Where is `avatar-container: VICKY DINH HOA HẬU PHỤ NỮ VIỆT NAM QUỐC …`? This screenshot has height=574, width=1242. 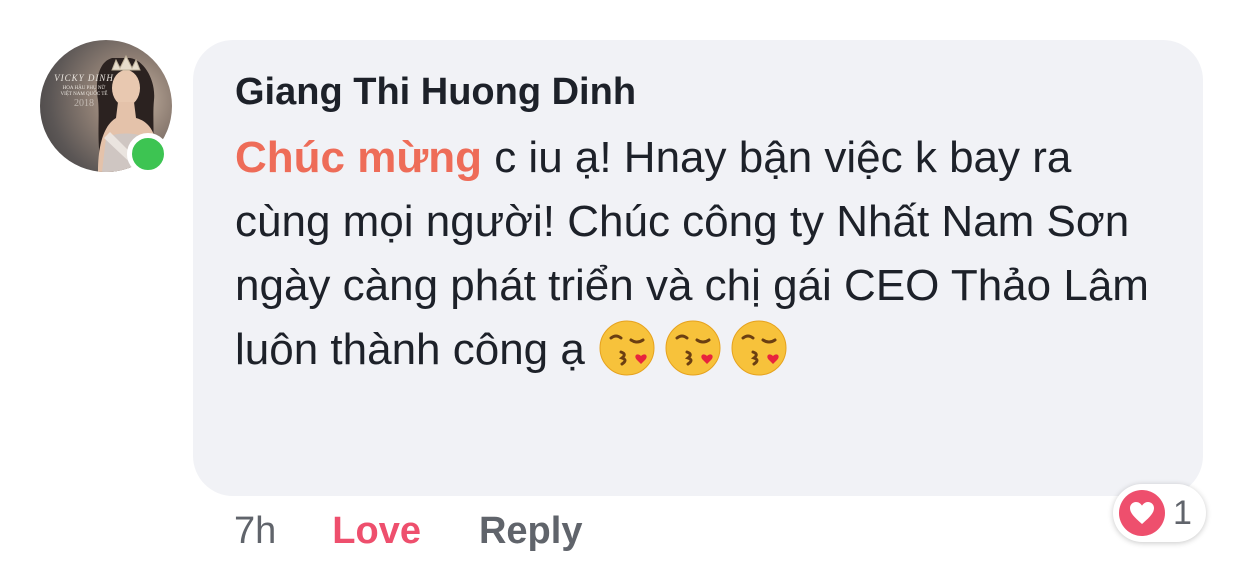
avatar-container: VICKY DINH HOA HẬU PHỤ NỮ VIỆT NAM QUỐC … is located at coordinates (106, 107).